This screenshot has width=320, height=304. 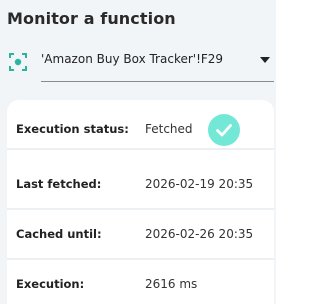 What do you see at coordinates (72, 129) in the screenshot?
I see `row-label: Execution status:` at bounding box center [72, 129].